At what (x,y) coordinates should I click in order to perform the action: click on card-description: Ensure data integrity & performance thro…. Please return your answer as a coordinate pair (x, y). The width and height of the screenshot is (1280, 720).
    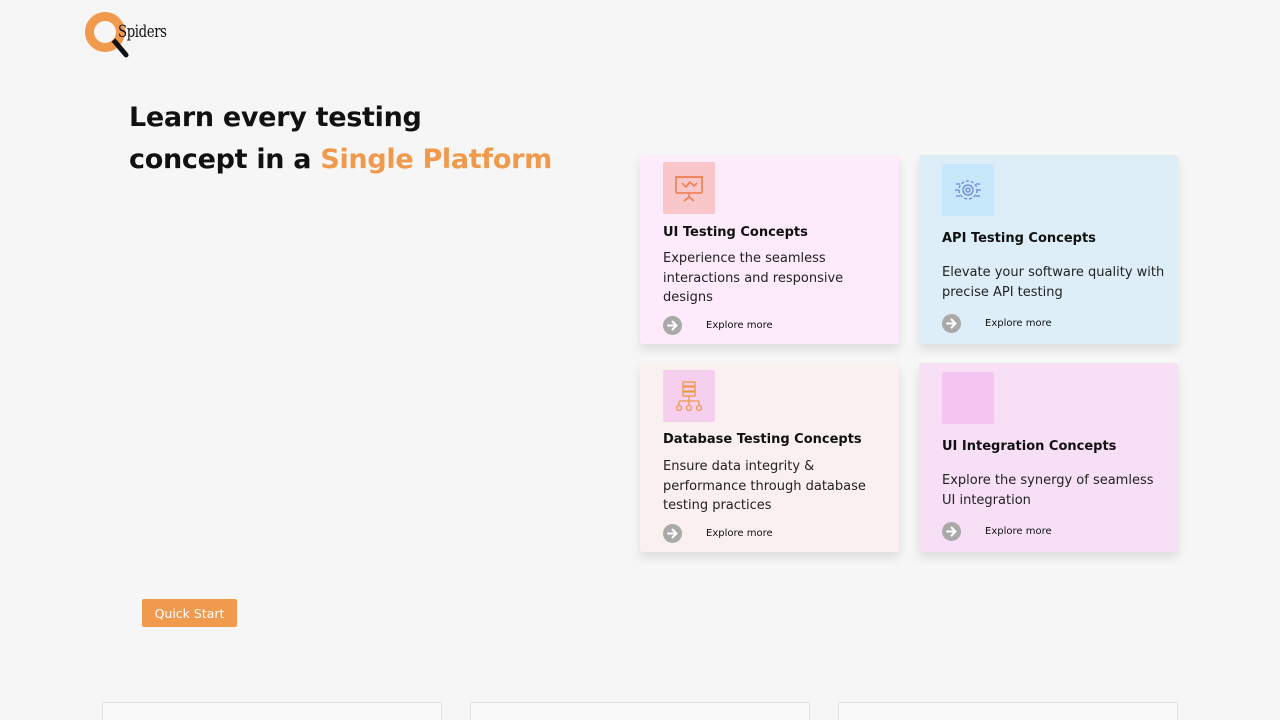
    Looking at the image, I should click on (764, 486).